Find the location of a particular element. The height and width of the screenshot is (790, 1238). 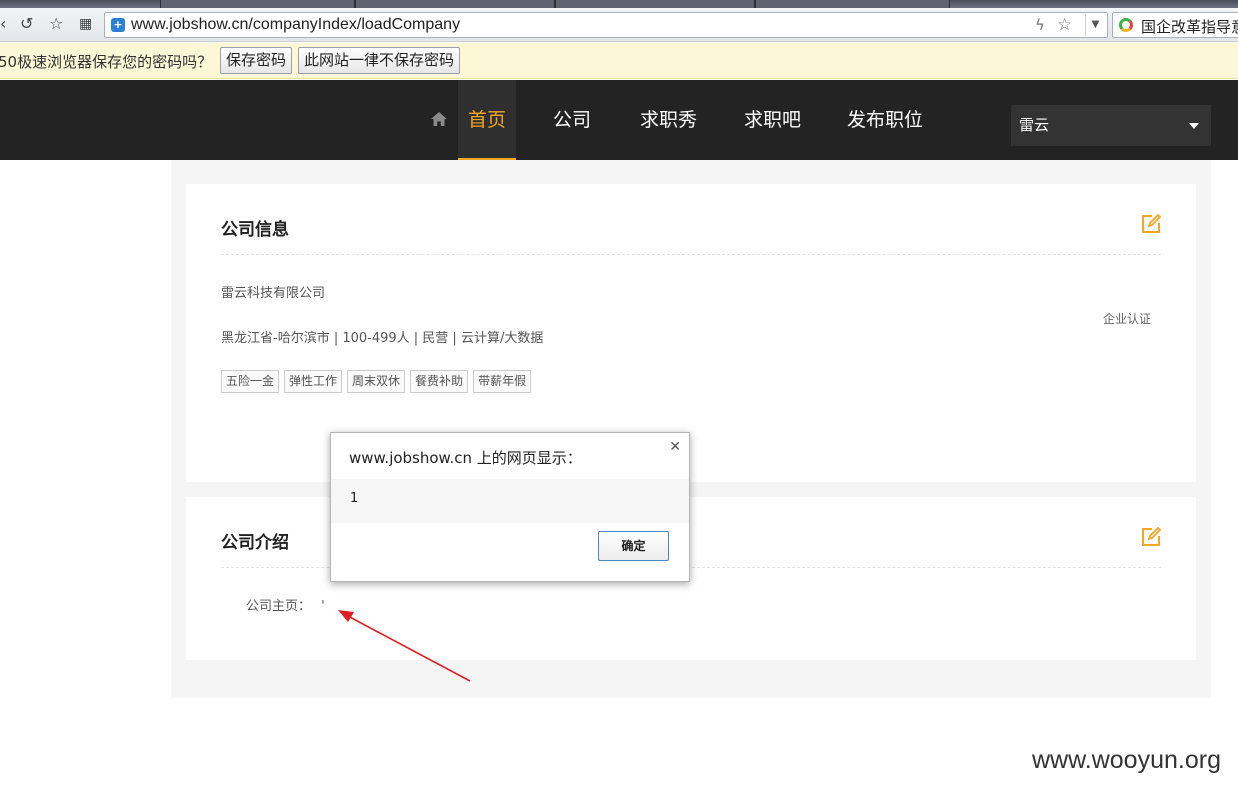

ok-button: 确定 is located at coordinates (633, 546).